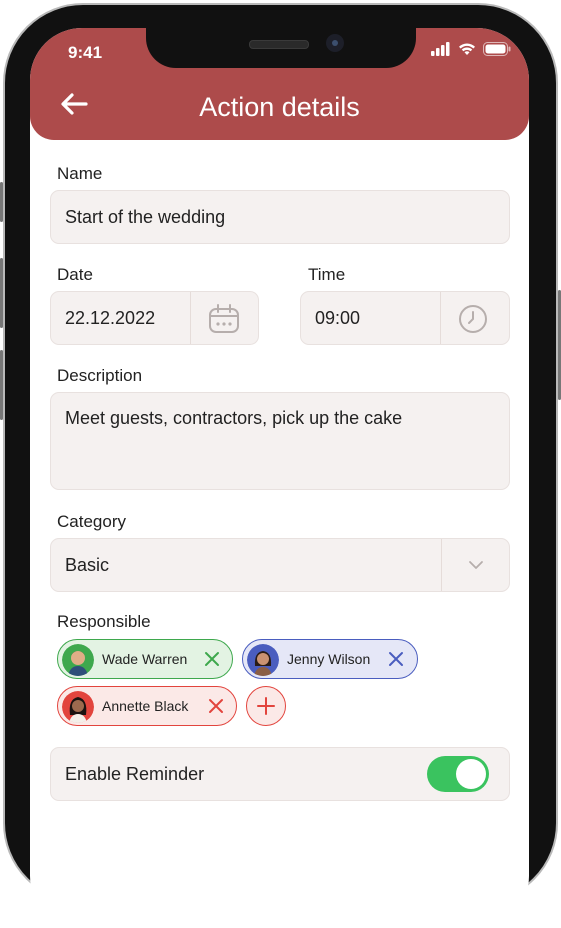  Describe the element at coordinates (440, 49) in the screenshot. I see `signal-icon` at that location.